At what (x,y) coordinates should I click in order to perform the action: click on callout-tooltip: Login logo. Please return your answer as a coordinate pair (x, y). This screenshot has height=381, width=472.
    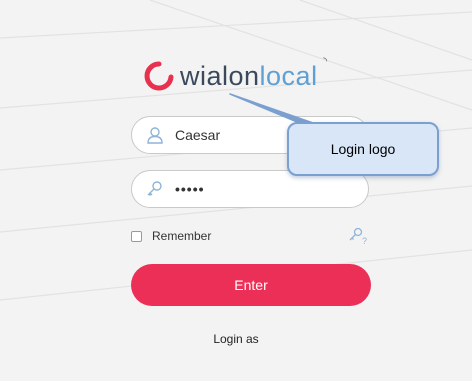
    Looking at the image, I should click on (363, 149).